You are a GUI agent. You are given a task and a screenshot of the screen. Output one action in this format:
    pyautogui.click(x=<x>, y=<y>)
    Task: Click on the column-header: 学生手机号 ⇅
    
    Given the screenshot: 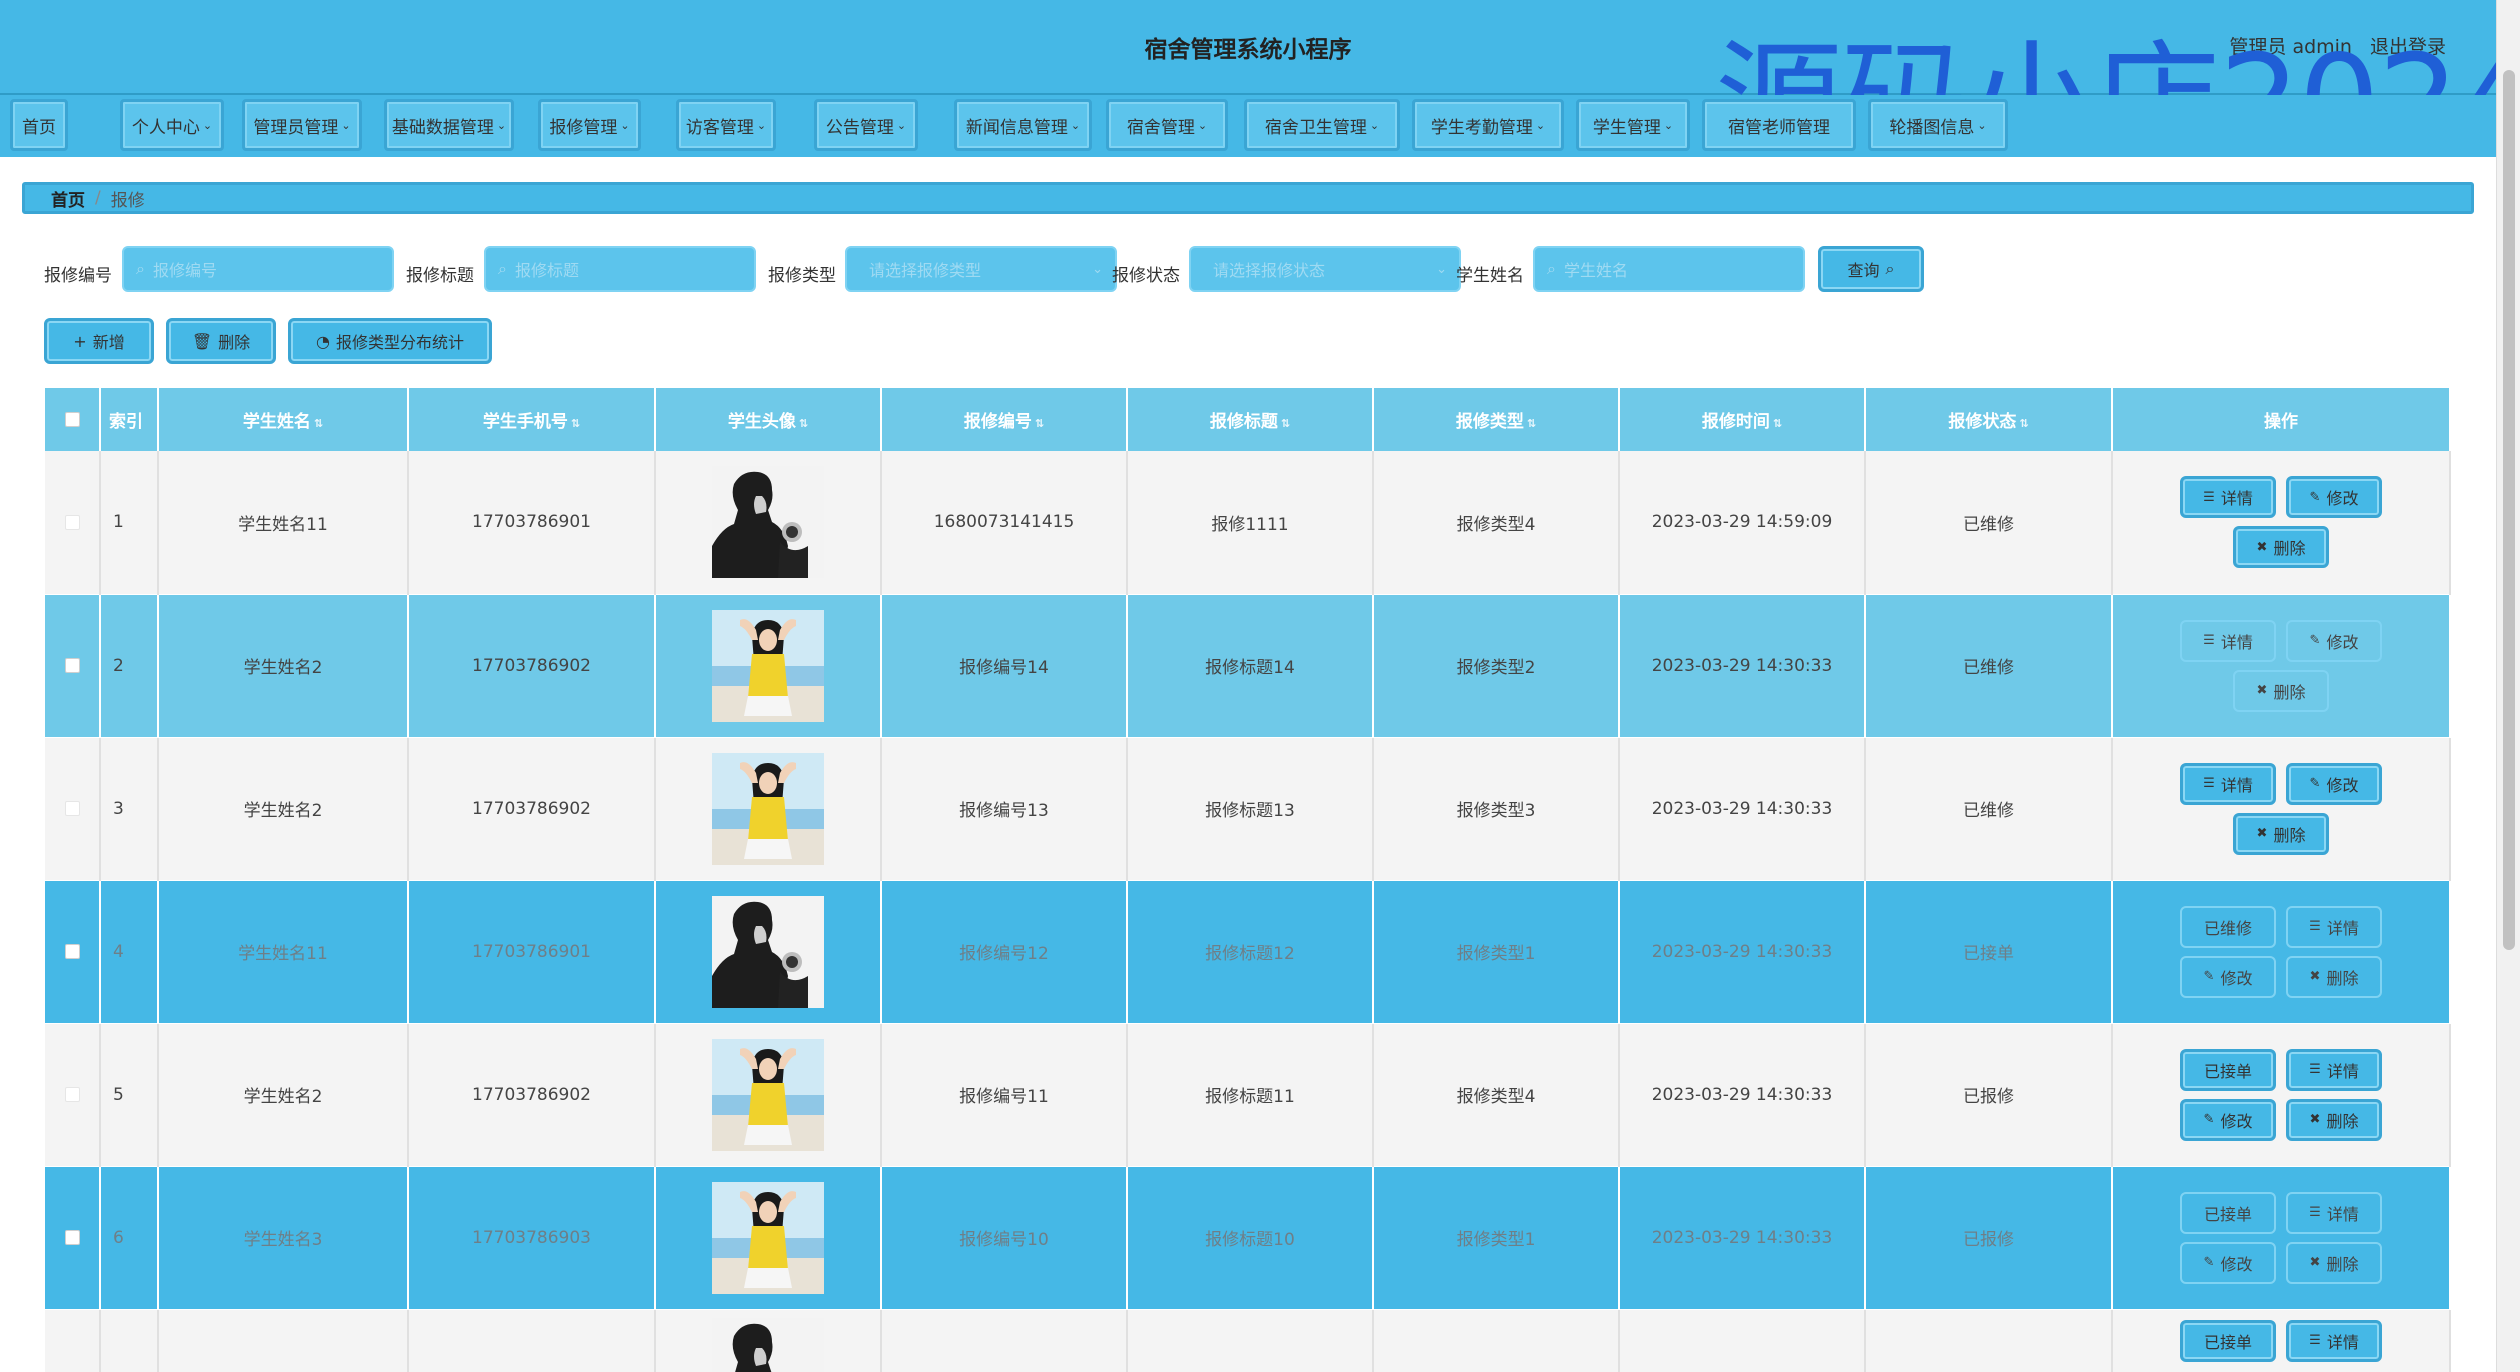 What is the action you would take?
    pyautogui.click(x=532, y=419)
    